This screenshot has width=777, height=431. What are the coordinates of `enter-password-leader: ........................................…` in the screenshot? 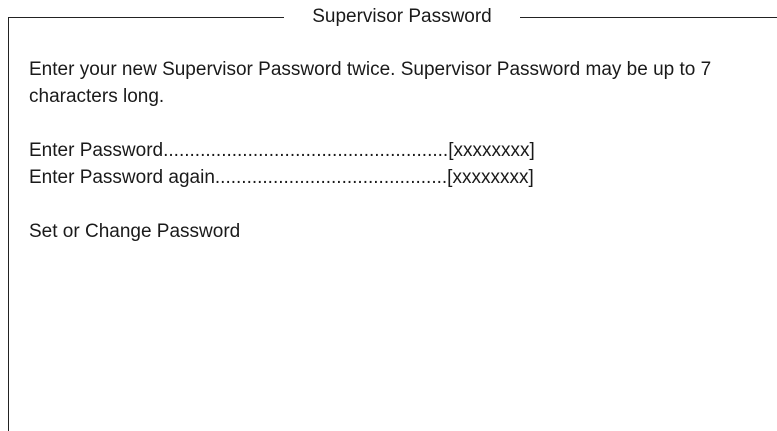 It's located at (306, 150).